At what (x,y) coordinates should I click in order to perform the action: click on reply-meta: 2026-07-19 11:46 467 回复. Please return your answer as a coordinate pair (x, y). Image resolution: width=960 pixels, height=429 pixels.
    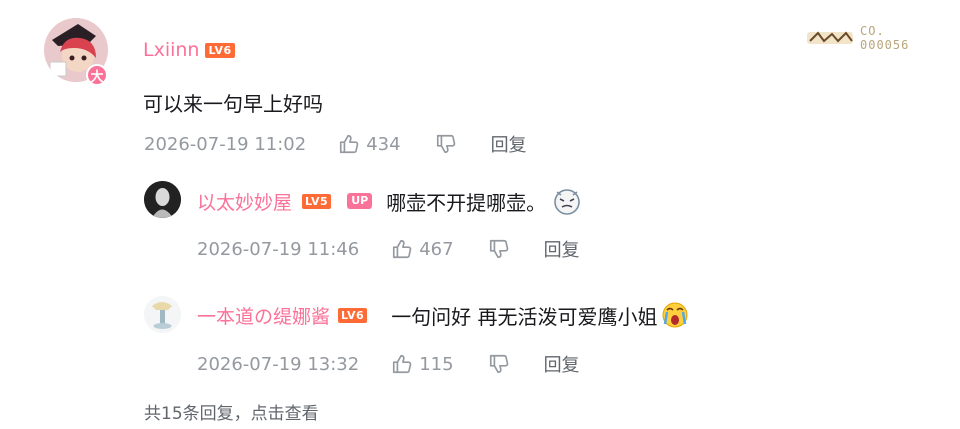
    Looking at the image, I should click on (388, 249).